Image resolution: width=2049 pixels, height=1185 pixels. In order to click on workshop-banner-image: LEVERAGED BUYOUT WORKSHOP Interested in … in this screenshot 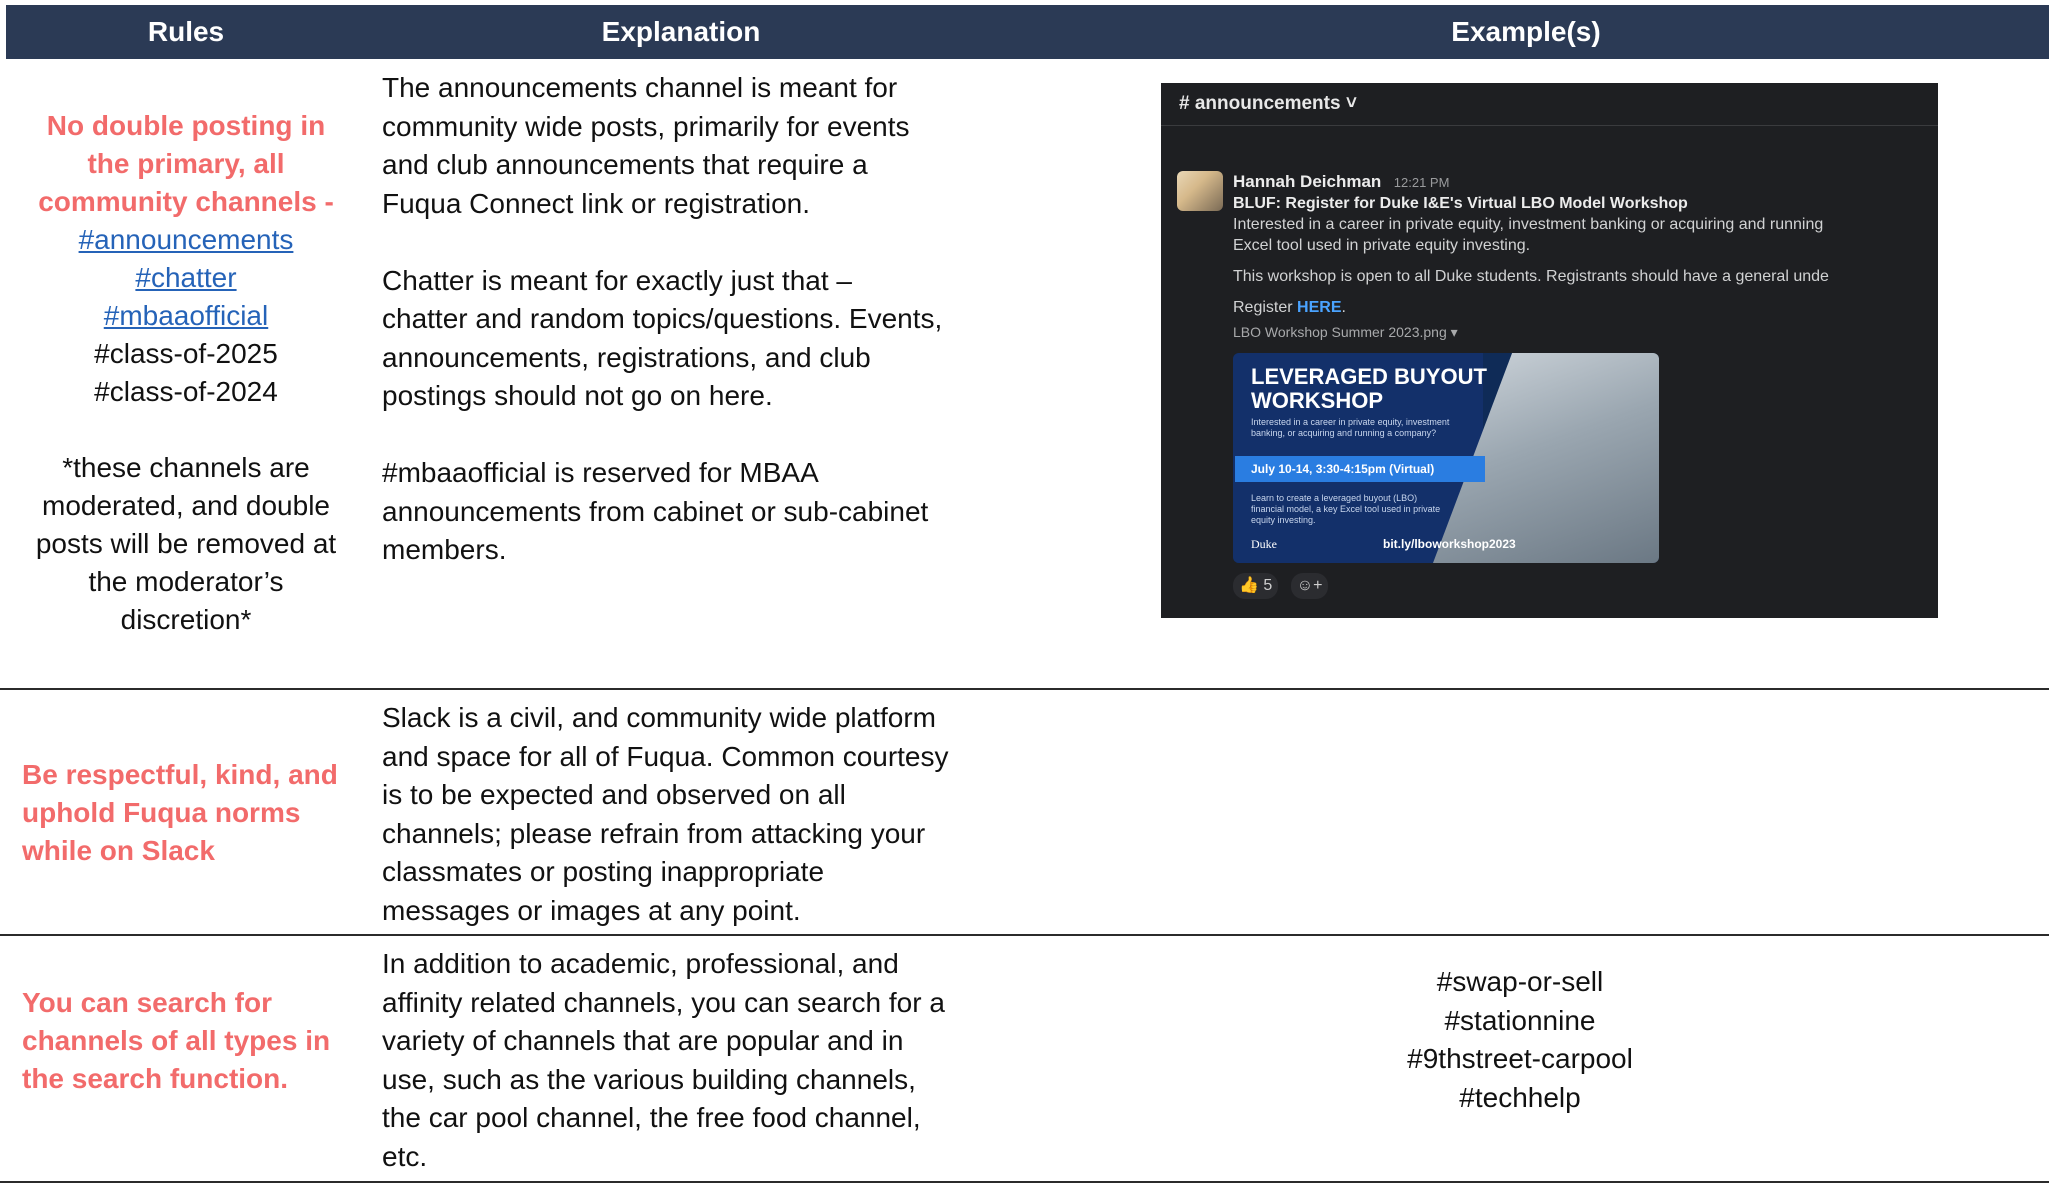, I will do `click(1446, 458)`.